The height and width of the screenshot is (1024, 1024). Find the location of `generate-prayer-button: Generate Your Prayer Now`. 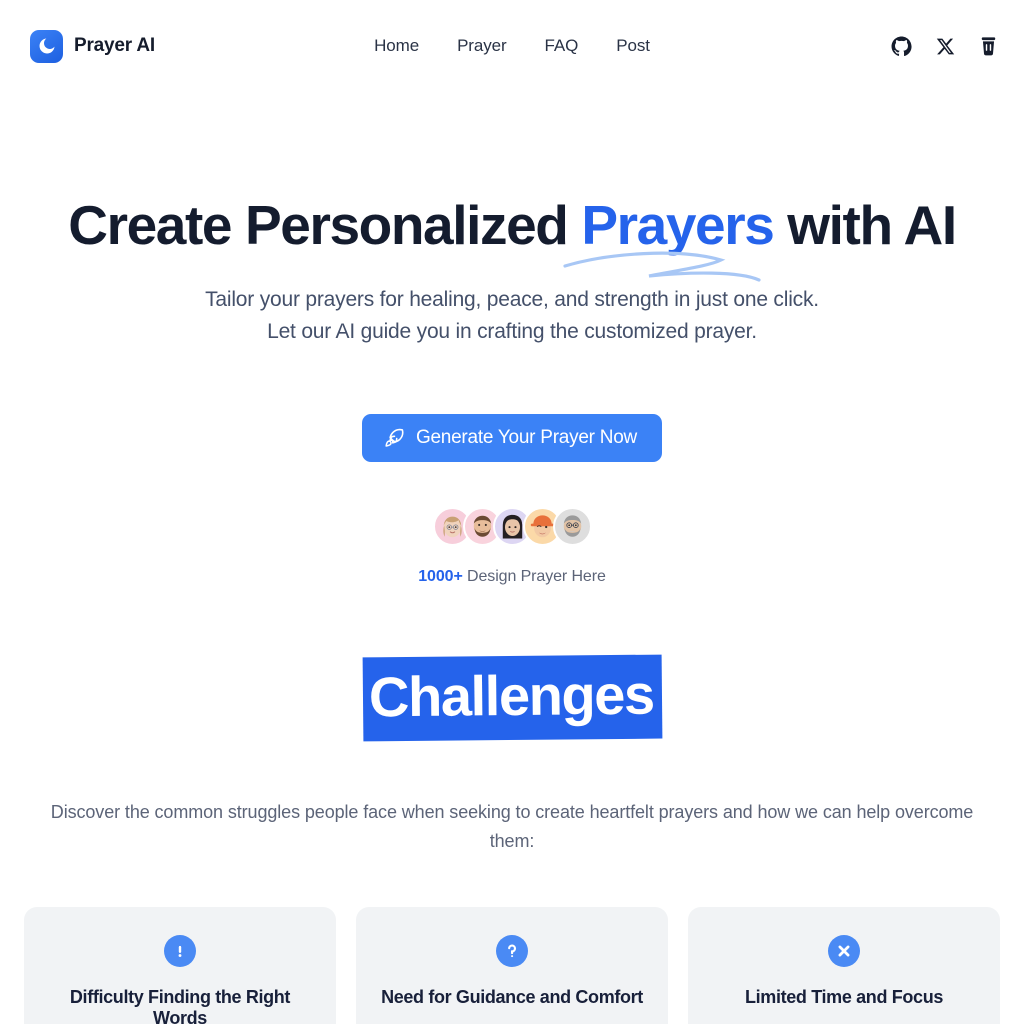

generate-prayer-button: Generate Your Prayer Now is located at coordinates (512, 438).